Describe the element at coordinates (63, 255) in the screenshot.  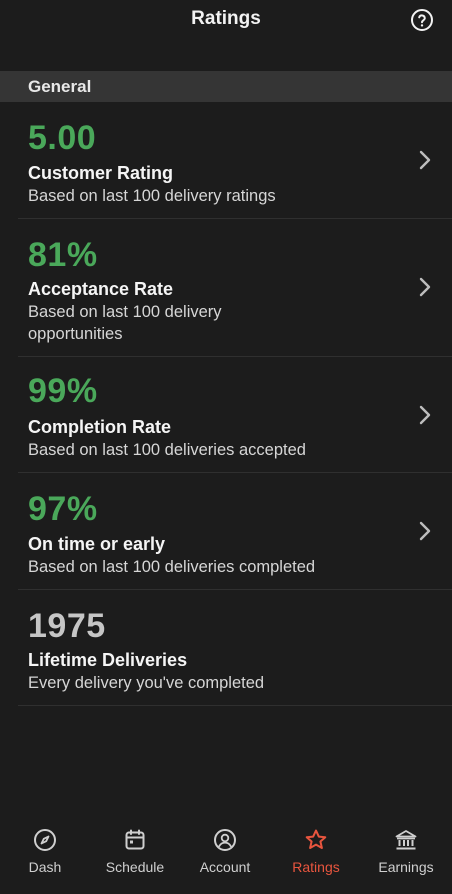
I see `metric-value: 81%` at that location.